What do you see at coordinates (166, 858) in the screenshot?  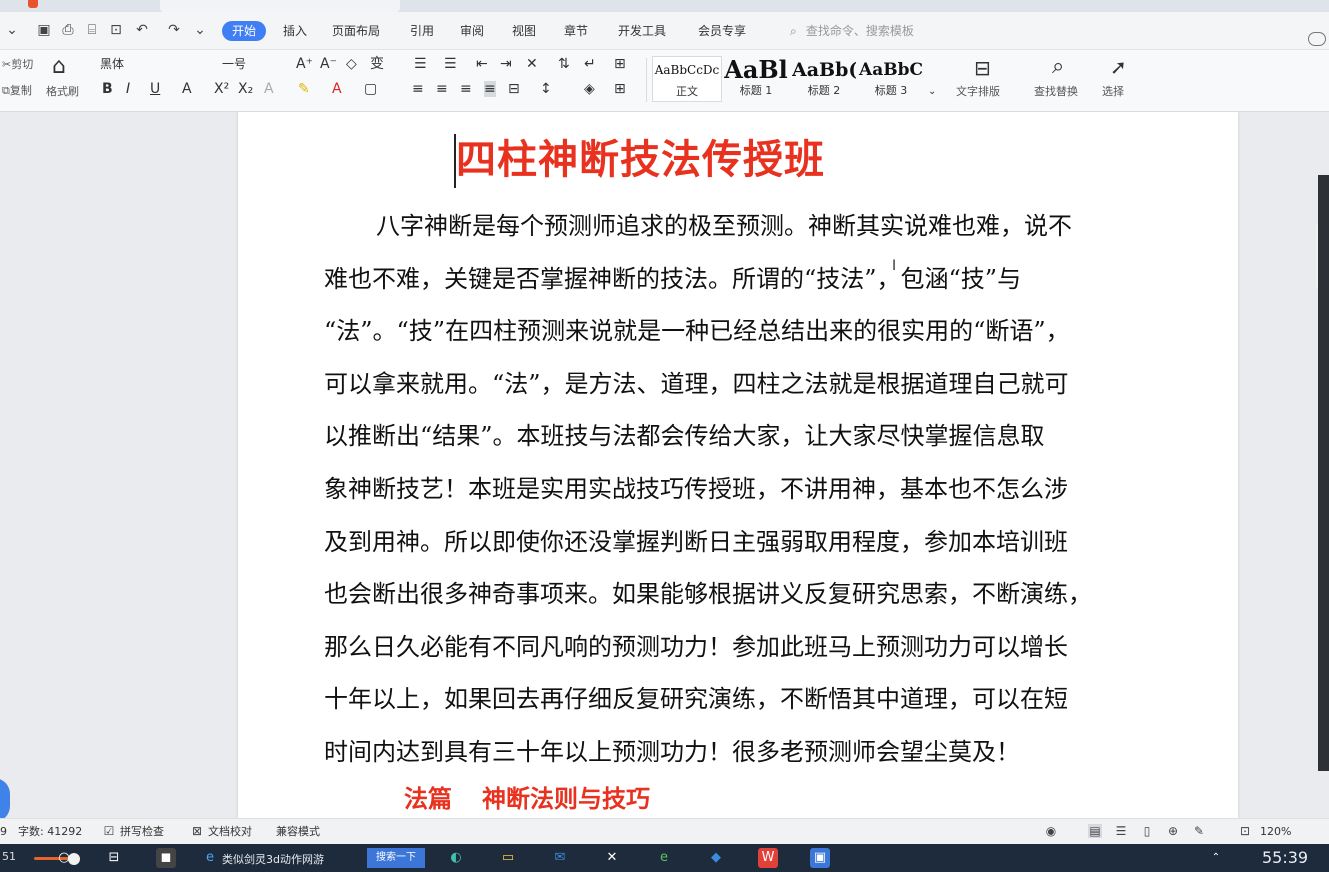 I see `app-icon: ◼` at bounding box center [166, 858].